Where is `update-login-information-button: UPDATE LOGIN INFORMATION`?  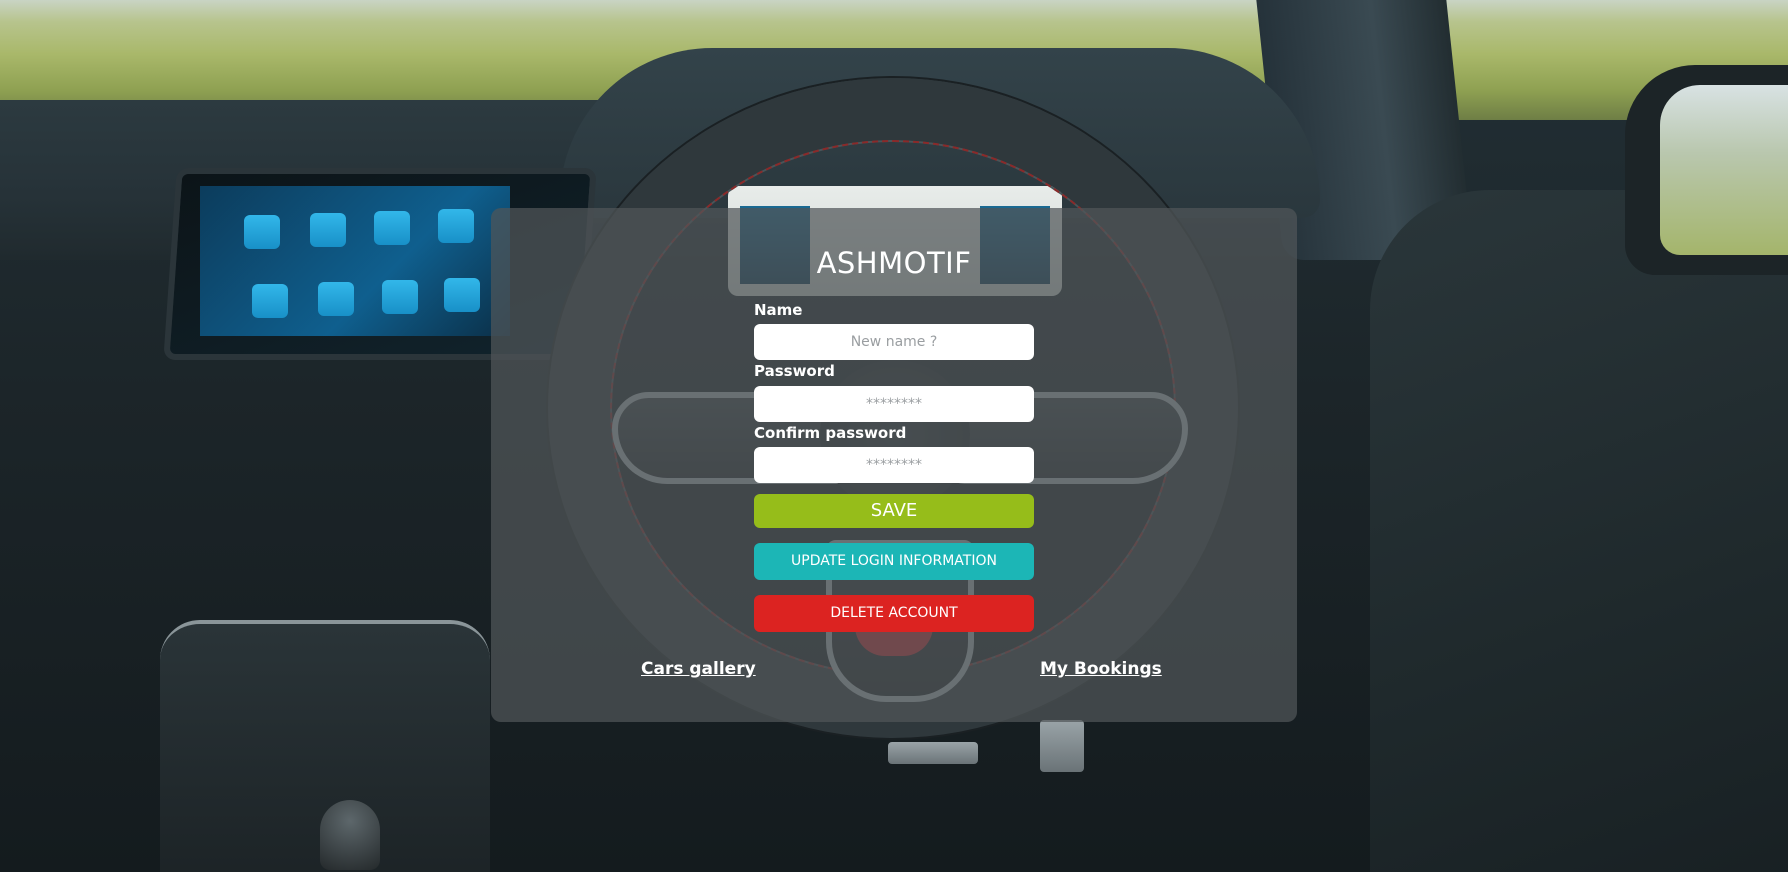
update-login-information-button: UPDATE LOGIN INFORMATION is located at coordinates (894, 561).